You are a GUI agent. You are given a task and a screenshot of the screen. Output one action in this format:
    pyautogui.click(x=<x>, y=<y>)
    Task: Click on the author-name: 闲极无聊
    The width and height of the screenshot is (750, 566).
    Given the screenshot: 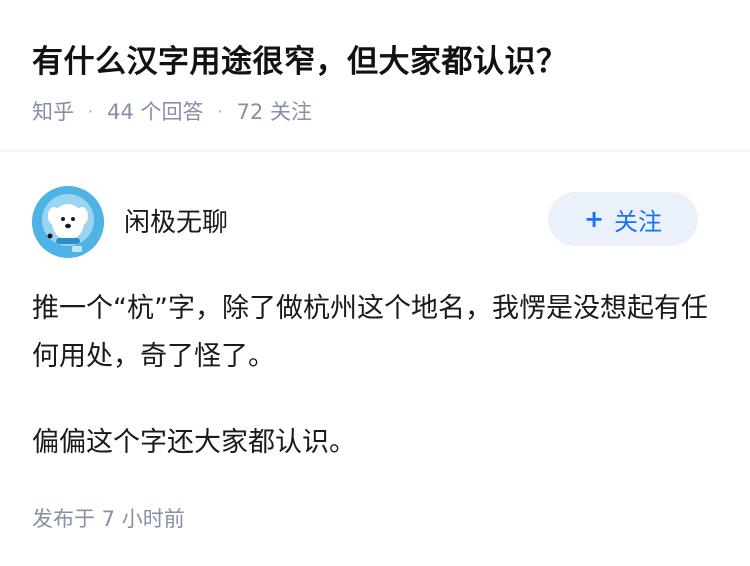 What is the action you would take?
    pyautogui.click(x=176, y=220)
    